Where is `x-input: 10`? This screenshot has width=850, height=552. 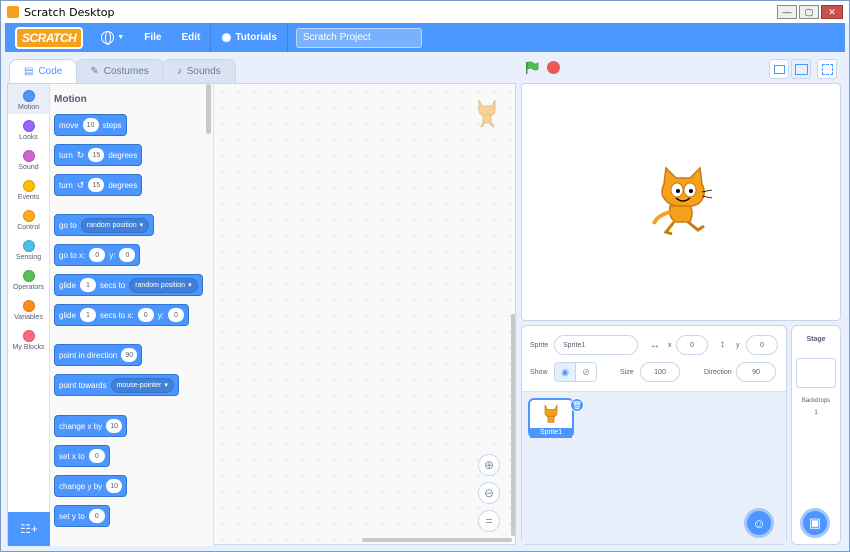
x-input: 10 is located at coordinates (114, 426).